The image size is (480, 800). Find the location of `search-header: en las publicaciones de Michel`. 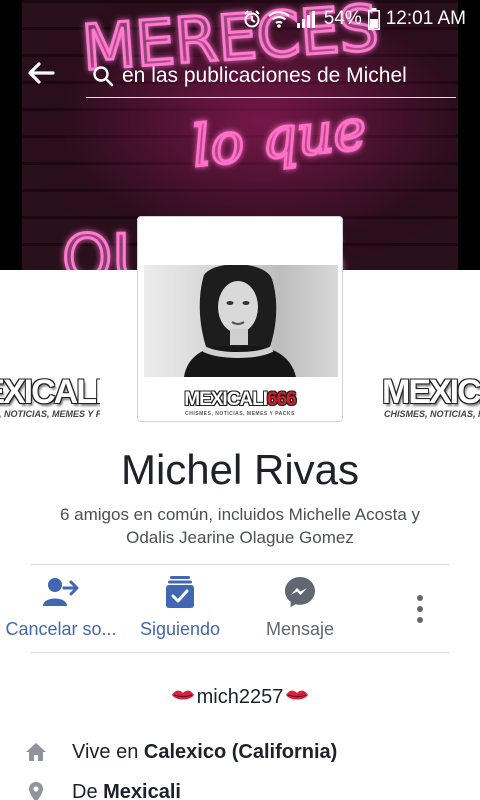

search-header: en las publicaciones de Michel is located at coordinates (240, 72).